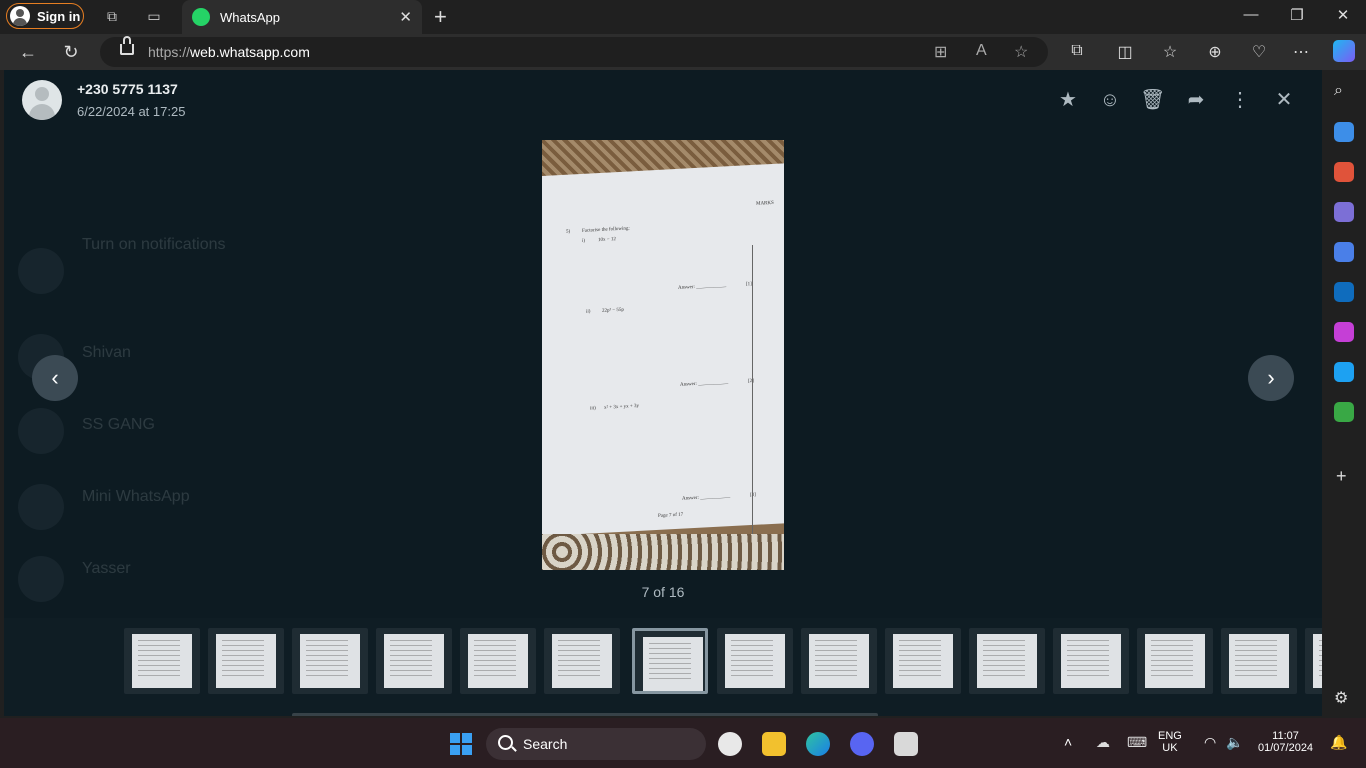  What do you see at coordinates (127, 89) in the screenshot?
I see `contact-name: +230 5775 1137` at bounding box center [127, 89].